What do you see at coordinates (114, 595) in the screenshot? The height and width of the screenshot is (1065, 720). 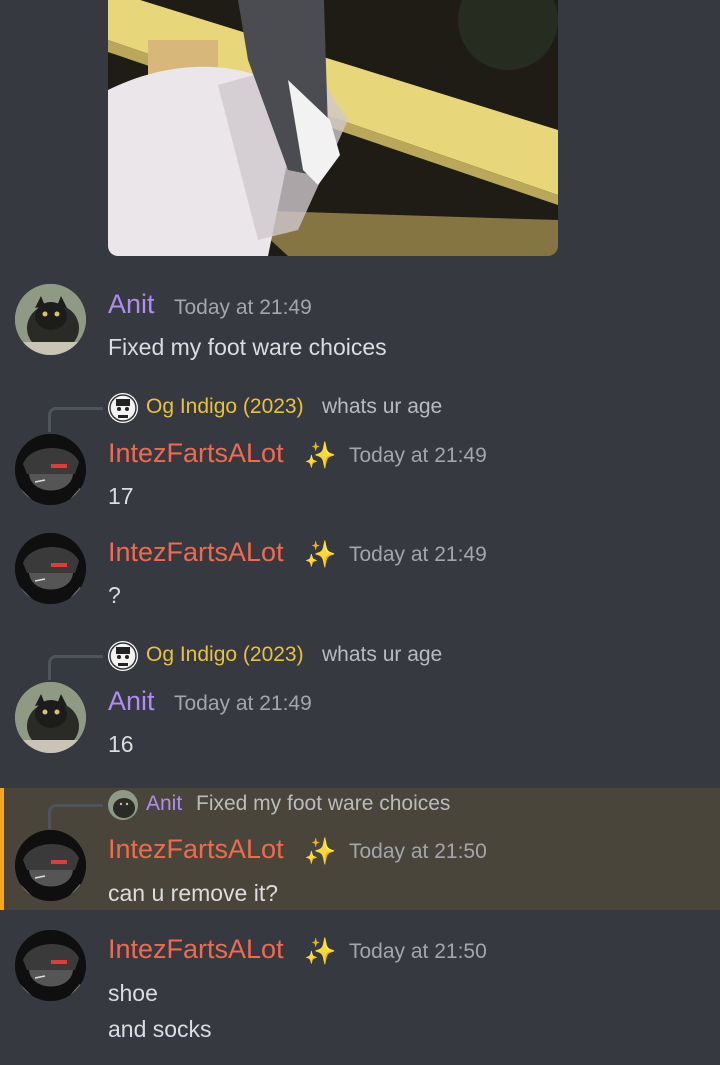 I see `message-text: ?` at bounding box center [114, 595].